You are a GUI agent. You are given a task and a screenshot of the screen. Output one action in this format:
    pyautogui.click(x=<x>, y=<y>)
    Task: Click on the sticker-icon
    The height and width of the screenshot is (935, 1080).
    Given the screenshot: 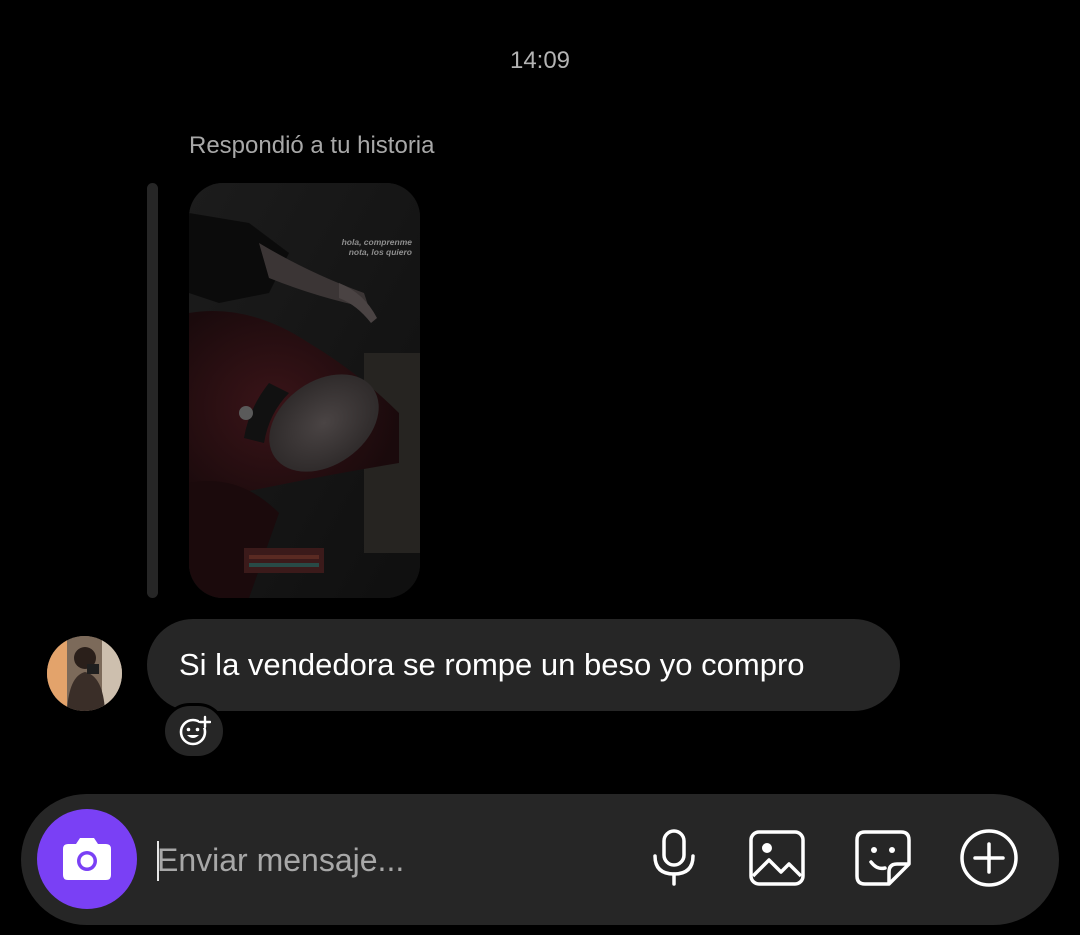 What is the action you would take?
    pyautogui.click(x=883, y=858)
    